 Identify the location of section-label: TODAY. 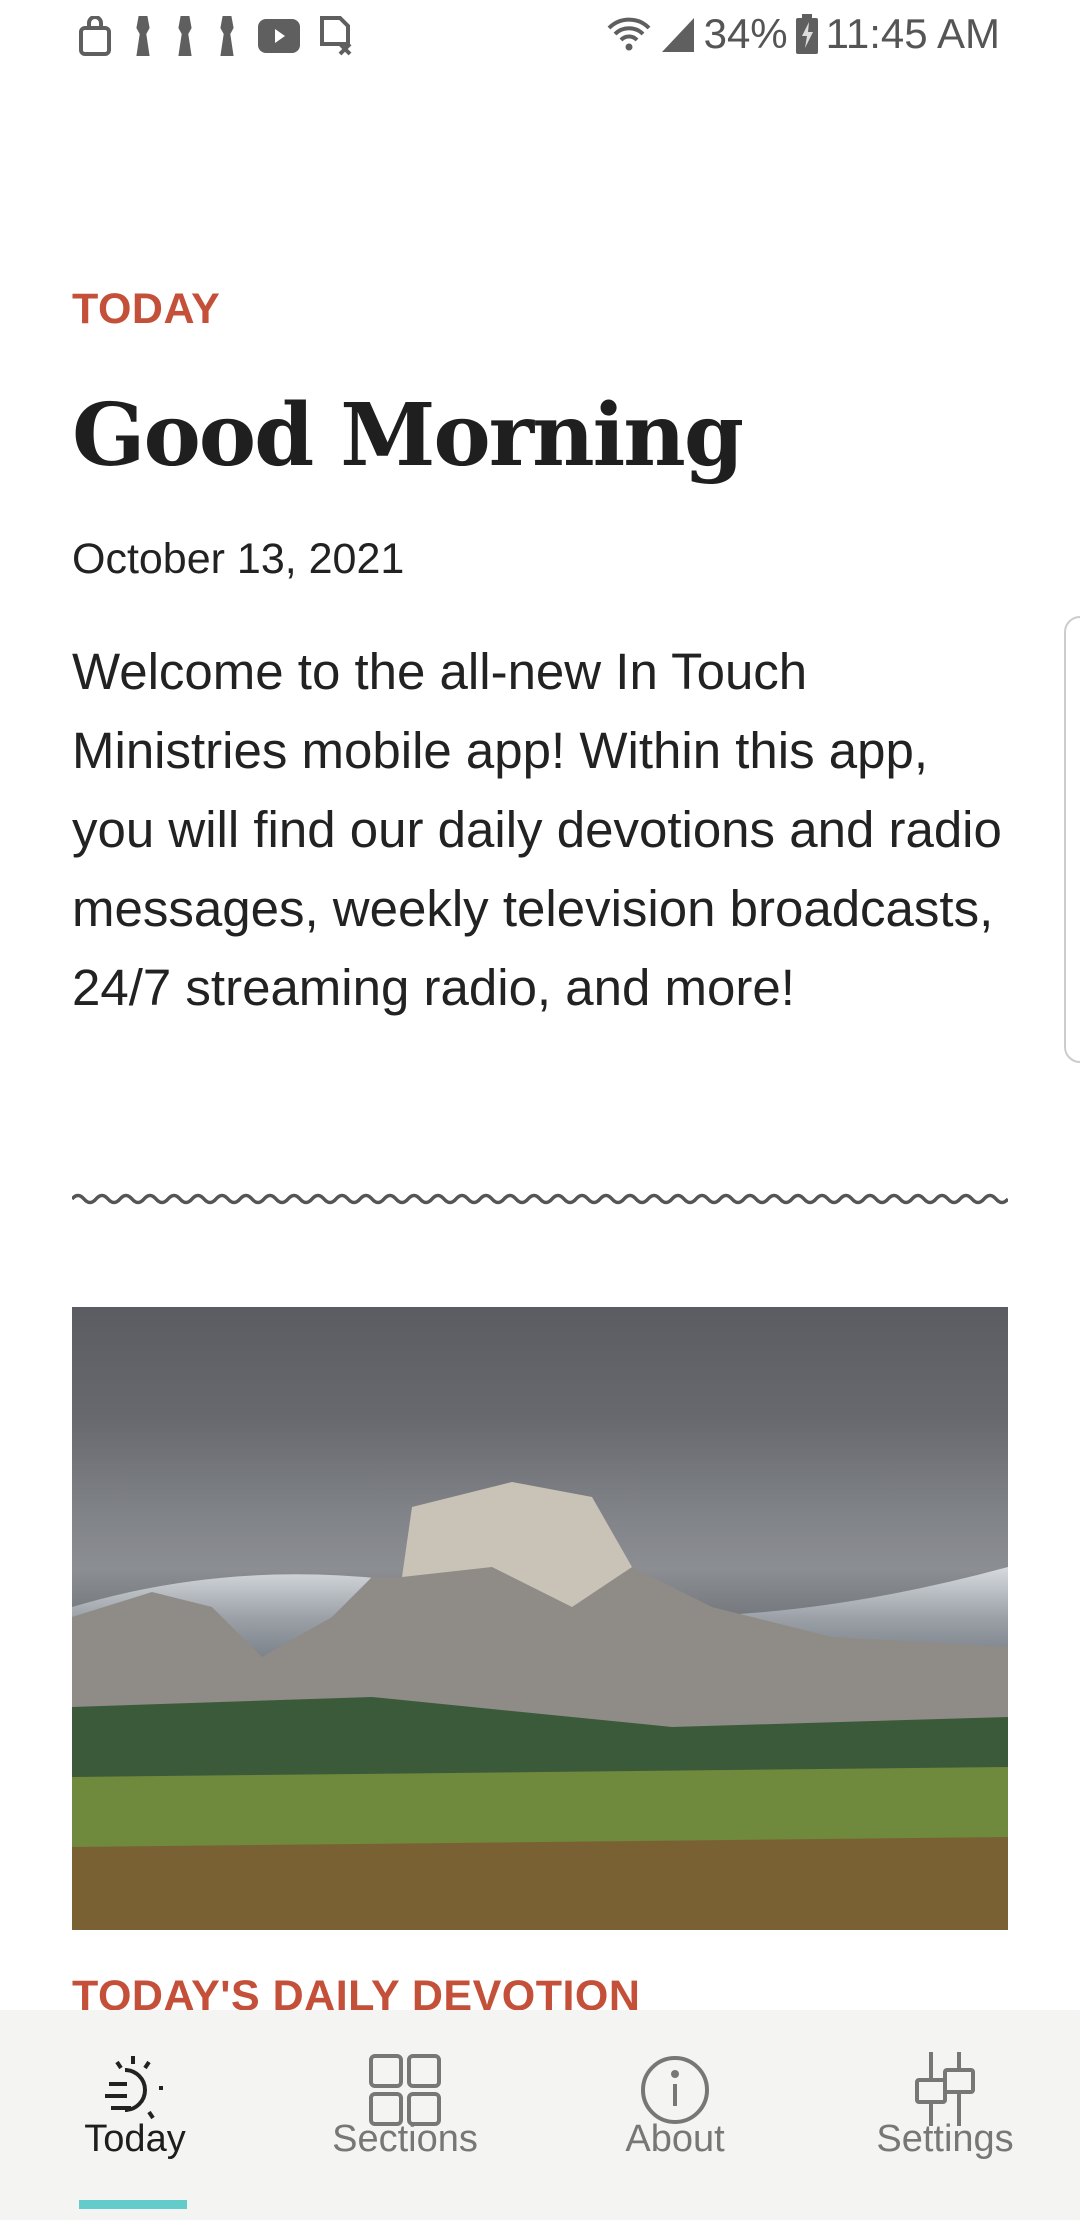
(146, 309).